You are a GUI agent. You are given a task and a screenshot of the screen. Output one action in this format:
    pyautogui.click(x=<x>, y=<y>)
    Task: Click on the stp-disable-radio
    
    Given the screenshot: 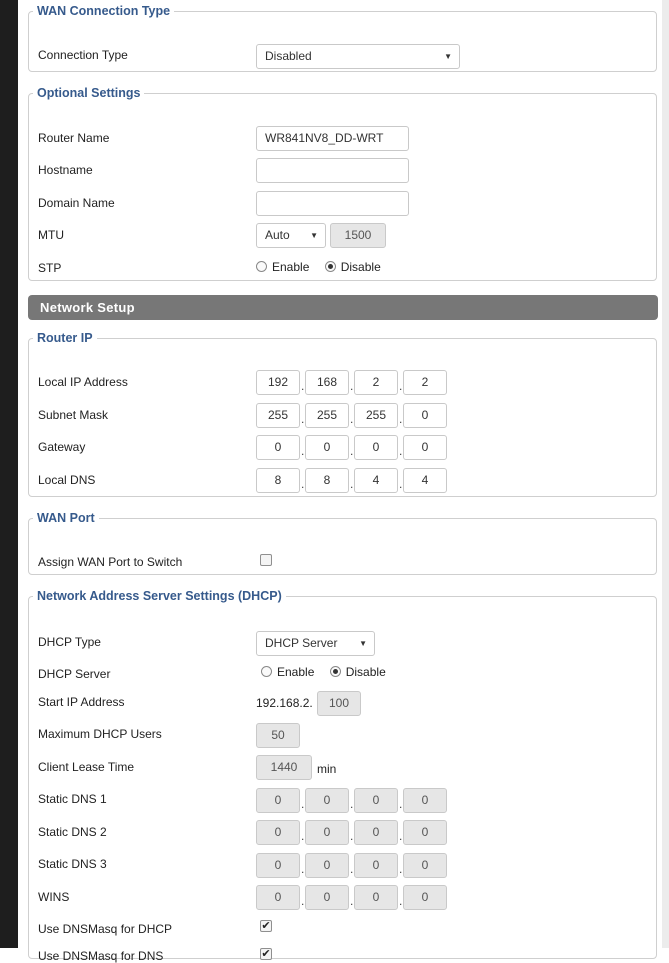 What is the action you would take?
    pyautogui.click(x=330, y=266)
    